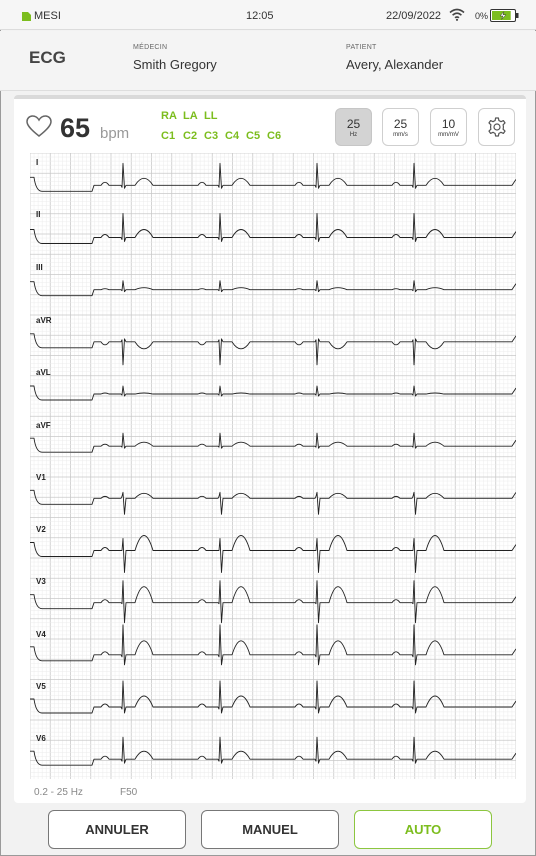 Image resolution: width=536 pixels, height=856 pixels. I want to click on settings-button, so click(496, 127).